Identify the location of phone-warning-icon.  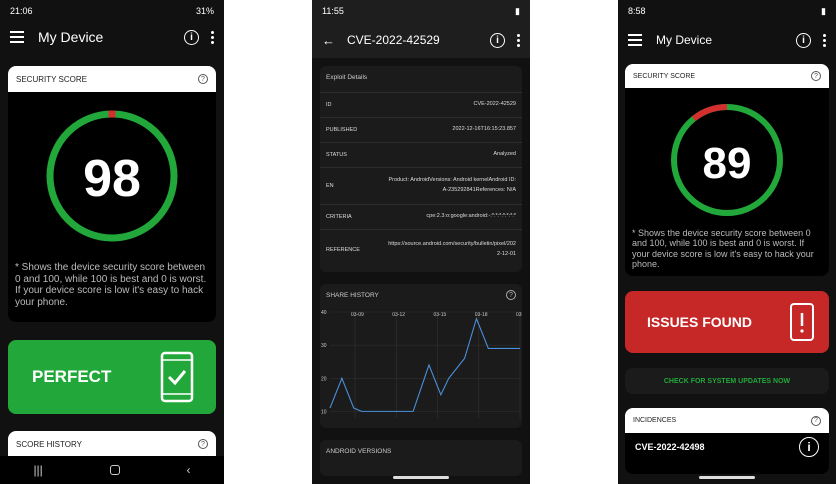
(802, 322).